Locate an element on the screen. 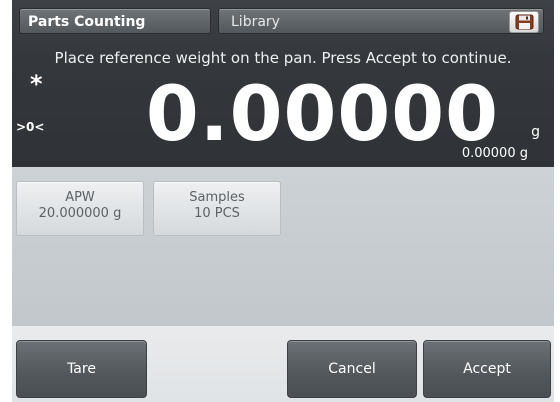  weight-unit: g is located at coordinates (535, 132).